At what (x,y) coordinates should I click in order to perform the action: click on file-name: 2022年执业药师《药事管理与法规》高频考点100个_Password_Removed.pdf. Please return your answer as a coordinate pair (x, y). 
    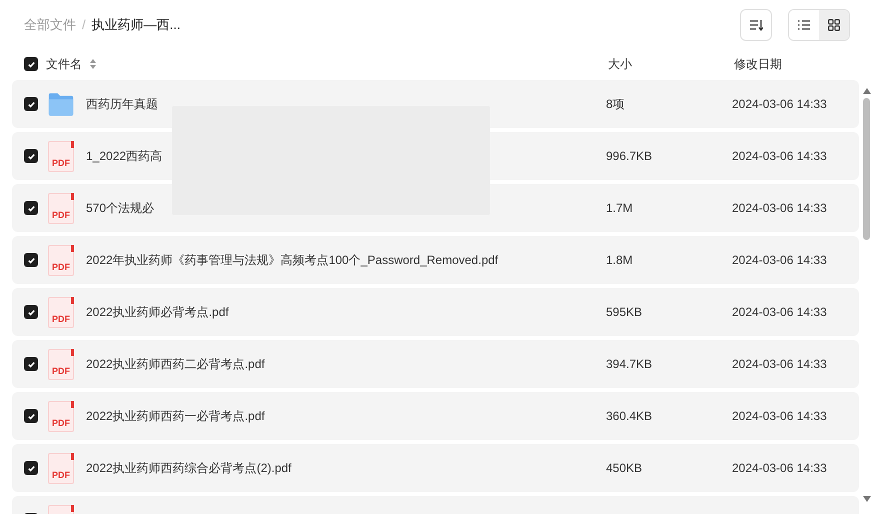
    Looking at the image, I should click on (292, 260).